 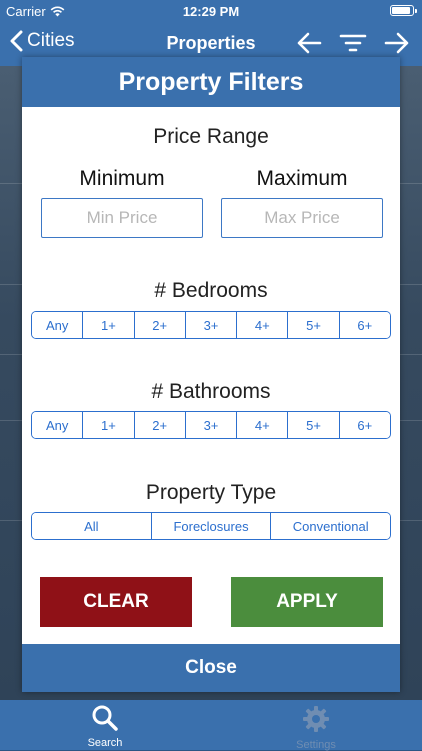 What do you see at coordinates (262, 425) in the screenshot?
I see `bathrooms-option-4: 4+` at bounding box center [262, 425].